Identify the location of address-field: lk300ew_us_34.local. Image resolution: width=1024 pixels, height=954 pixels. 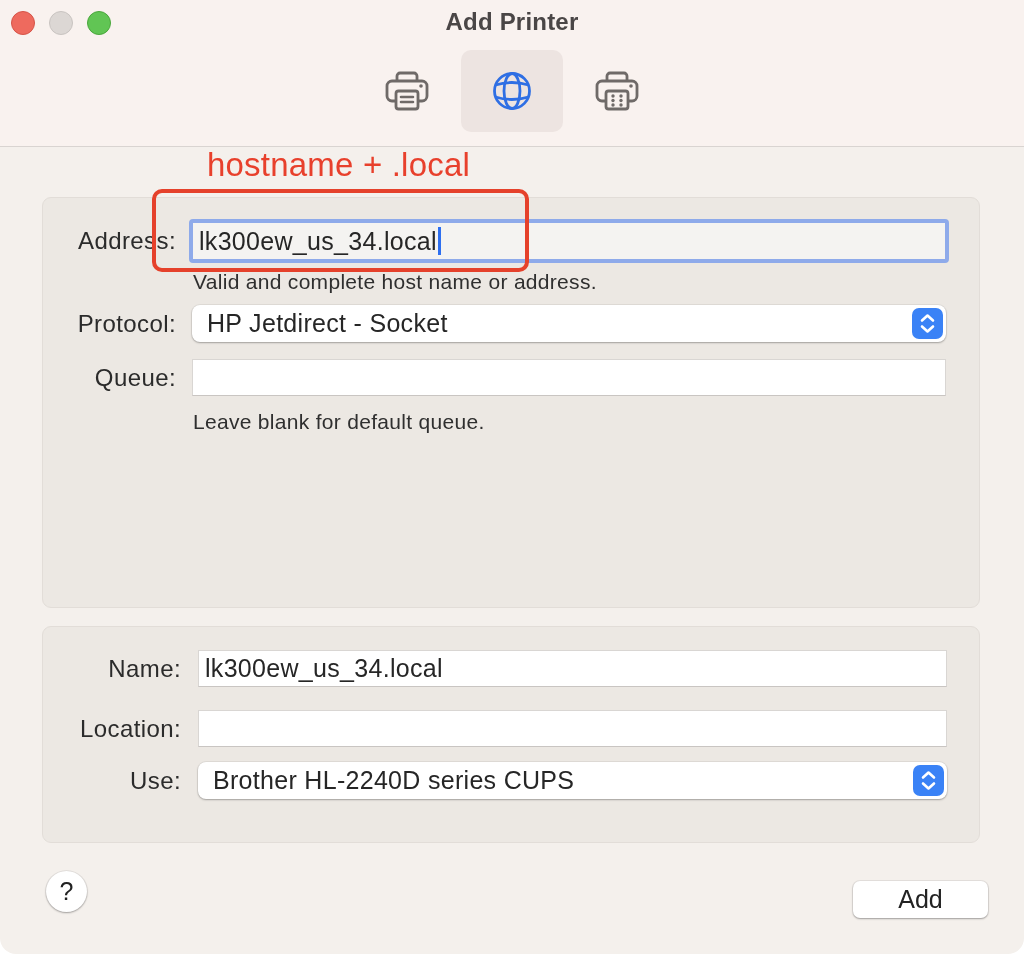
(569, 241).